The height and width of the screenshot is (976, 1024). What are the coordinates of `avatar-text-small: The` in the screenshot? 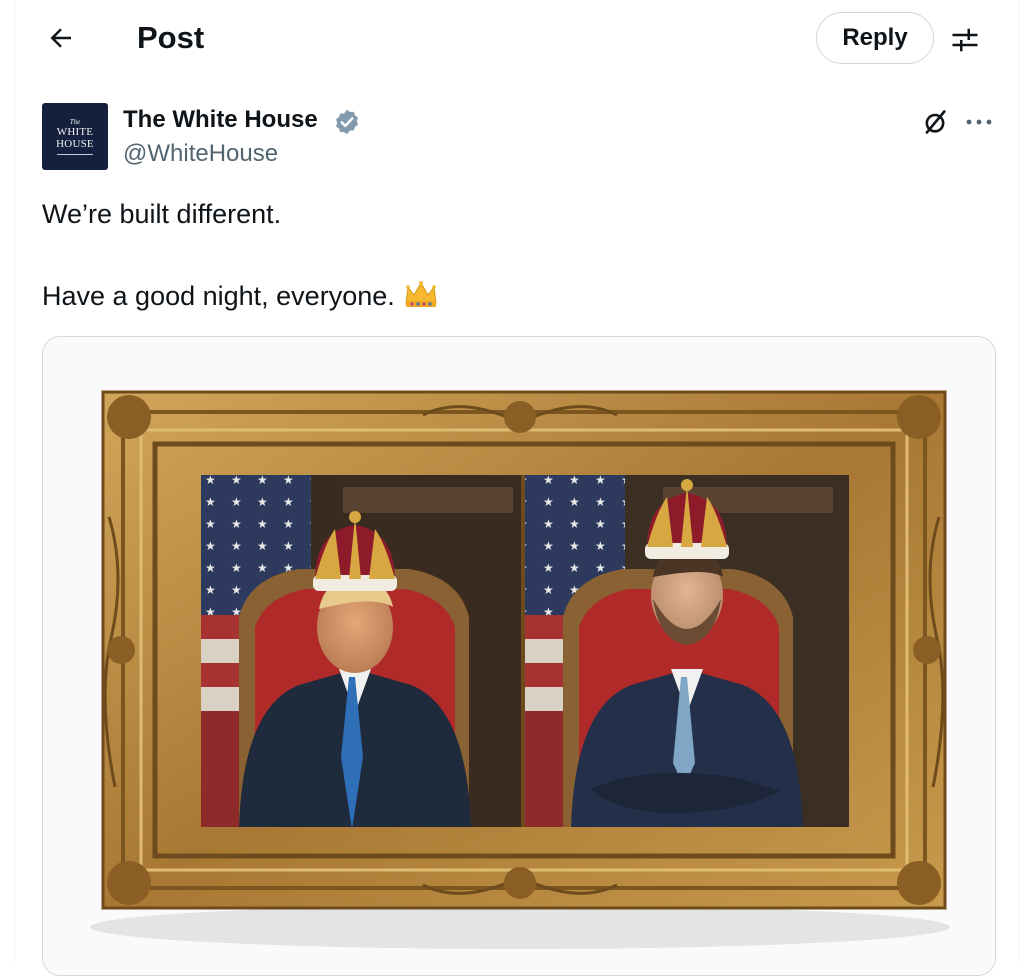 It's located at (75, 122).